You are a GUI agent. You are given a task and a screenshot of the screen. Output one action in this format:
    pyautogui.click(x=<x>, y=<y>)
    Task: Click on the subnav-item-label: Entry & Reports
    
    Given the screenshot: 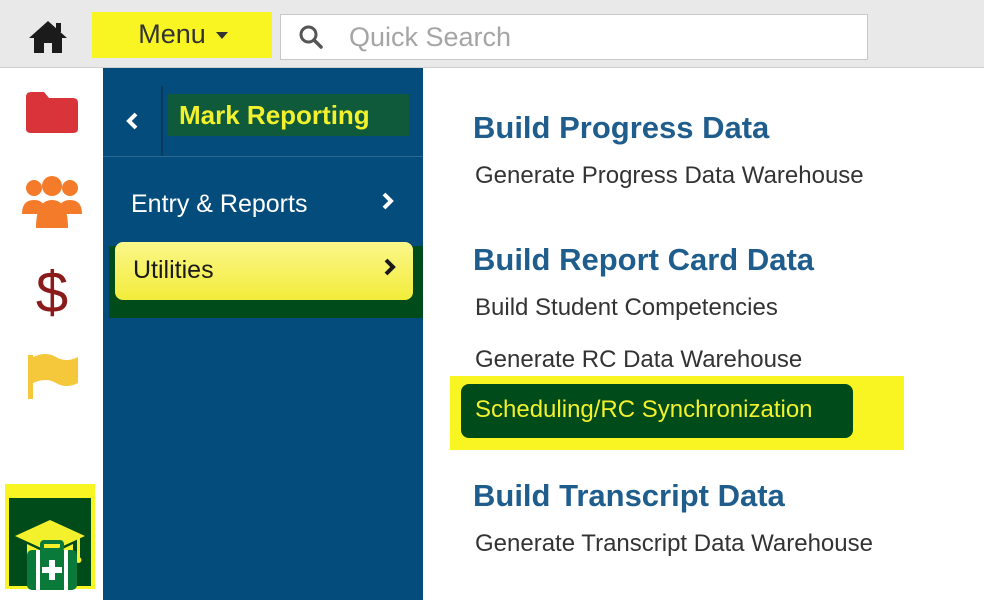 What is the action you would take?
    pyautogui.click(x=219, y=204)
    